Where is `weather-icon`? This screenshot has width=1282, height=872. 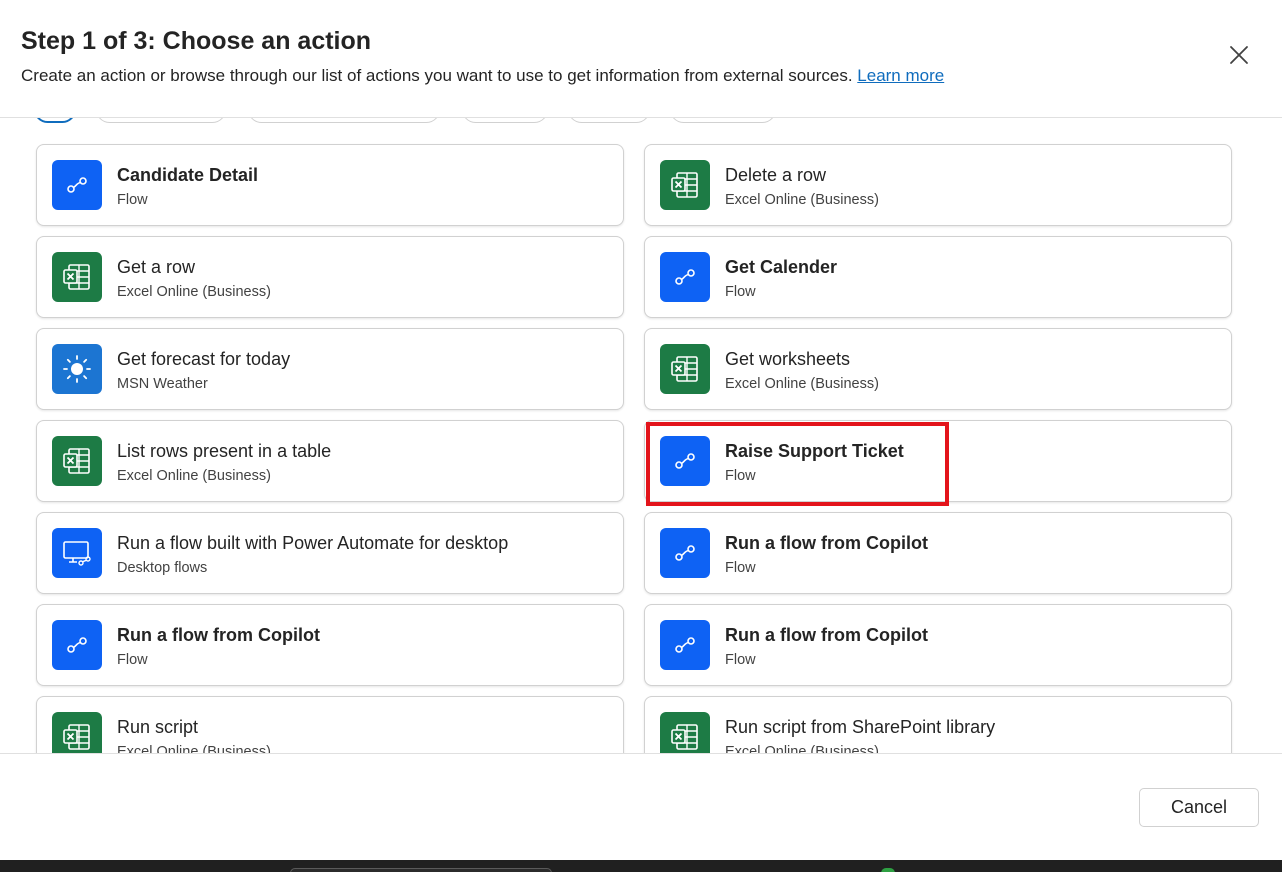 weather-icon is located at coordinates (77, 369).